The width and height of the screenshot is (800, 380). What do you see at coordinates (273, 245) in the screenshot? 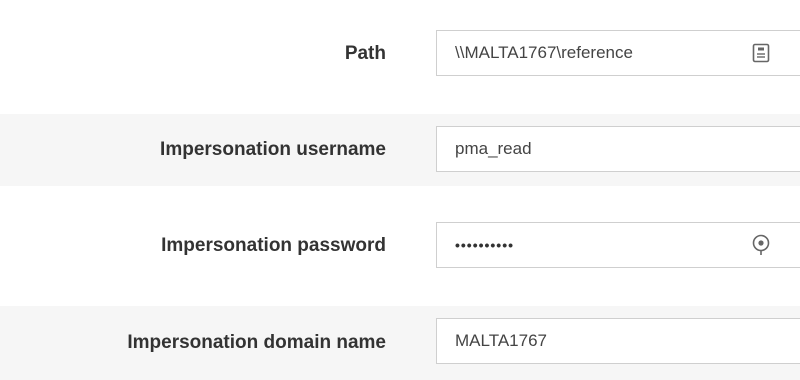
I see `password-label: Impersonation password` at bounding box center [273, 245].